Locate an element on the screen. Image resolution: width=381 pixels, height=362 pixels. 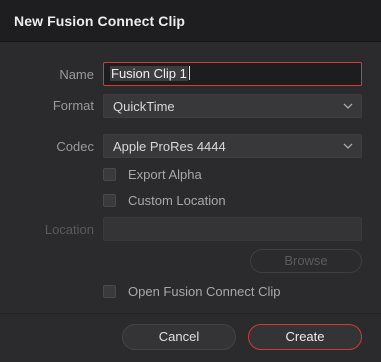
custom-location-checkbox is located at coordinates (109, 200).